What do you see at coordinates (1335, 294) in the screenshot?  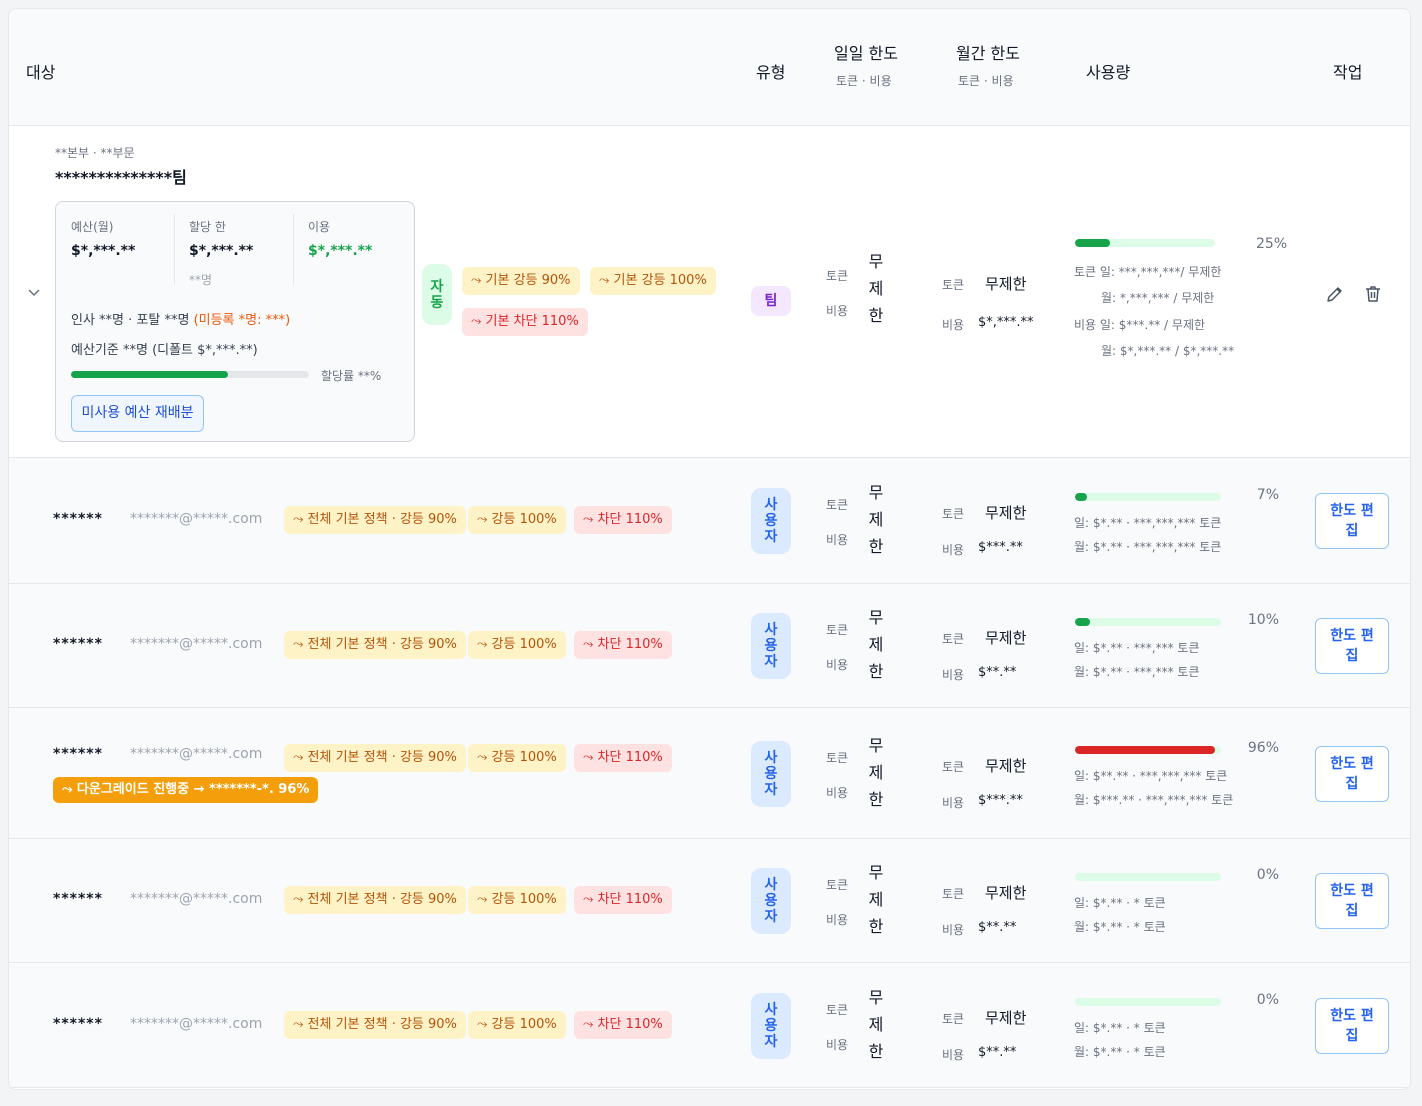 I see `pencil-icon` at bounding box center [1335, 294].